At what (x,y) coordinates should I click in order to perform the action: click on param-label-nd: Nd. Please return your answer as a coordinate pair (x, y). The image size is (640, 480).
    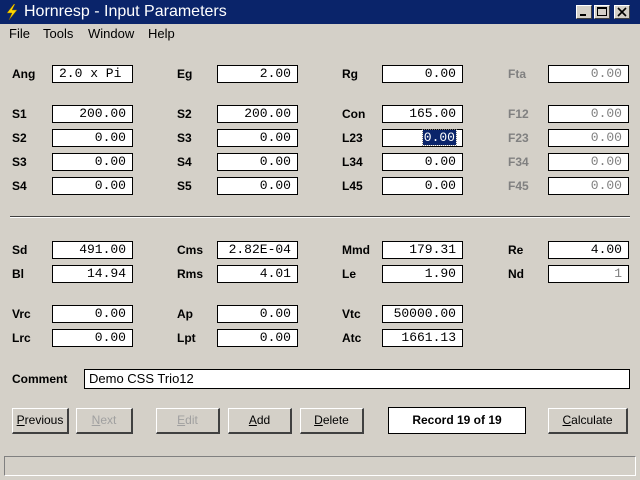
    Looking at the image, I should click on (516, 274).